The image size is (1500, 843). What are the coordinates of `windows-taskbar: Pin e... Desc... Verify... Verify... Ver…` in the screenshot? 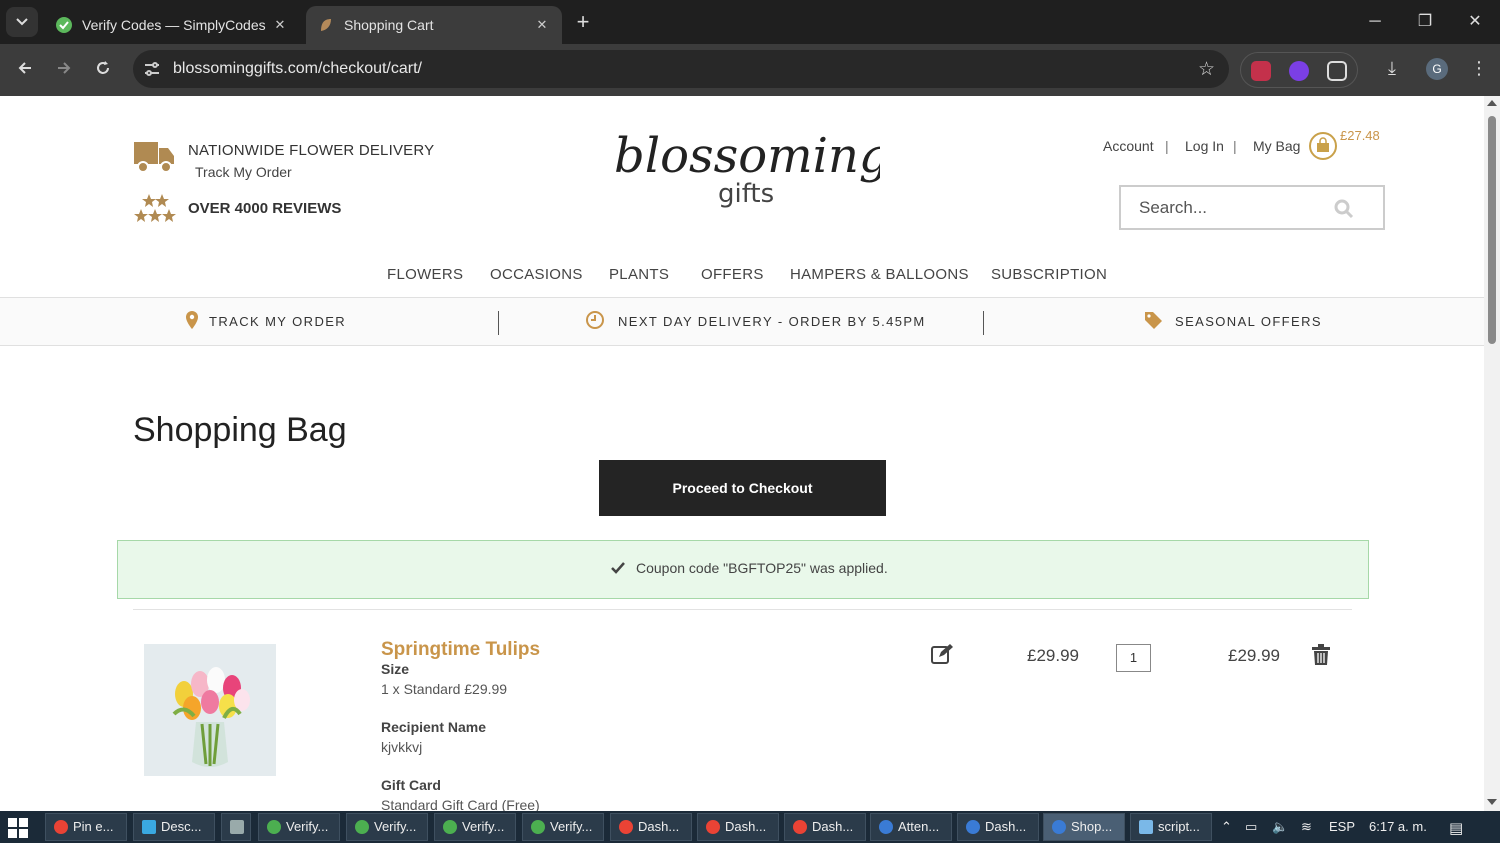 It's located at (750, 827).